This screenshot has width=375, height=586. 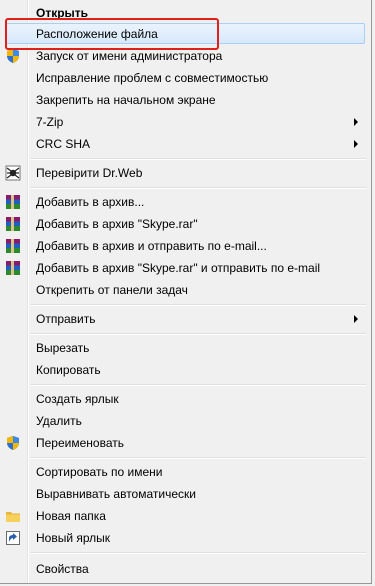 I want to click on drweb-spider-icon, so click(x=13, y=173).